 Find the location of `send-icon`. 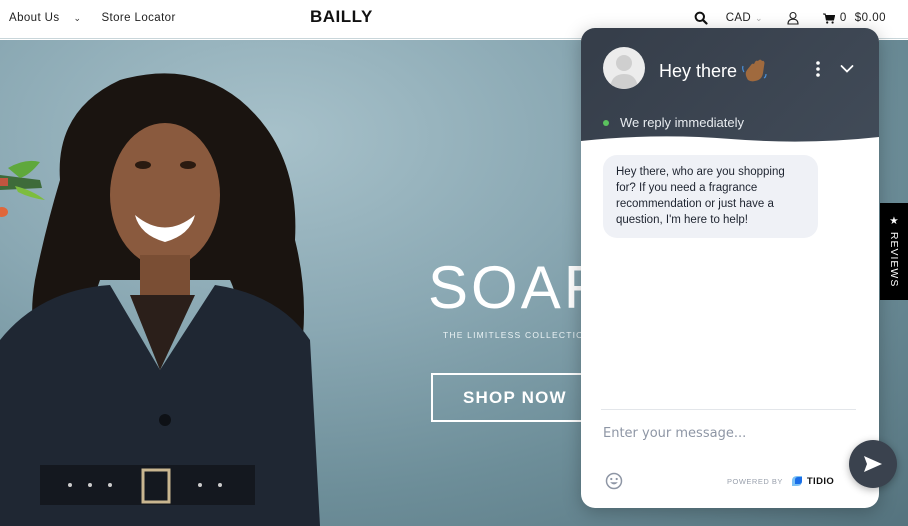

send-icon is located at coordinates (873, 464).